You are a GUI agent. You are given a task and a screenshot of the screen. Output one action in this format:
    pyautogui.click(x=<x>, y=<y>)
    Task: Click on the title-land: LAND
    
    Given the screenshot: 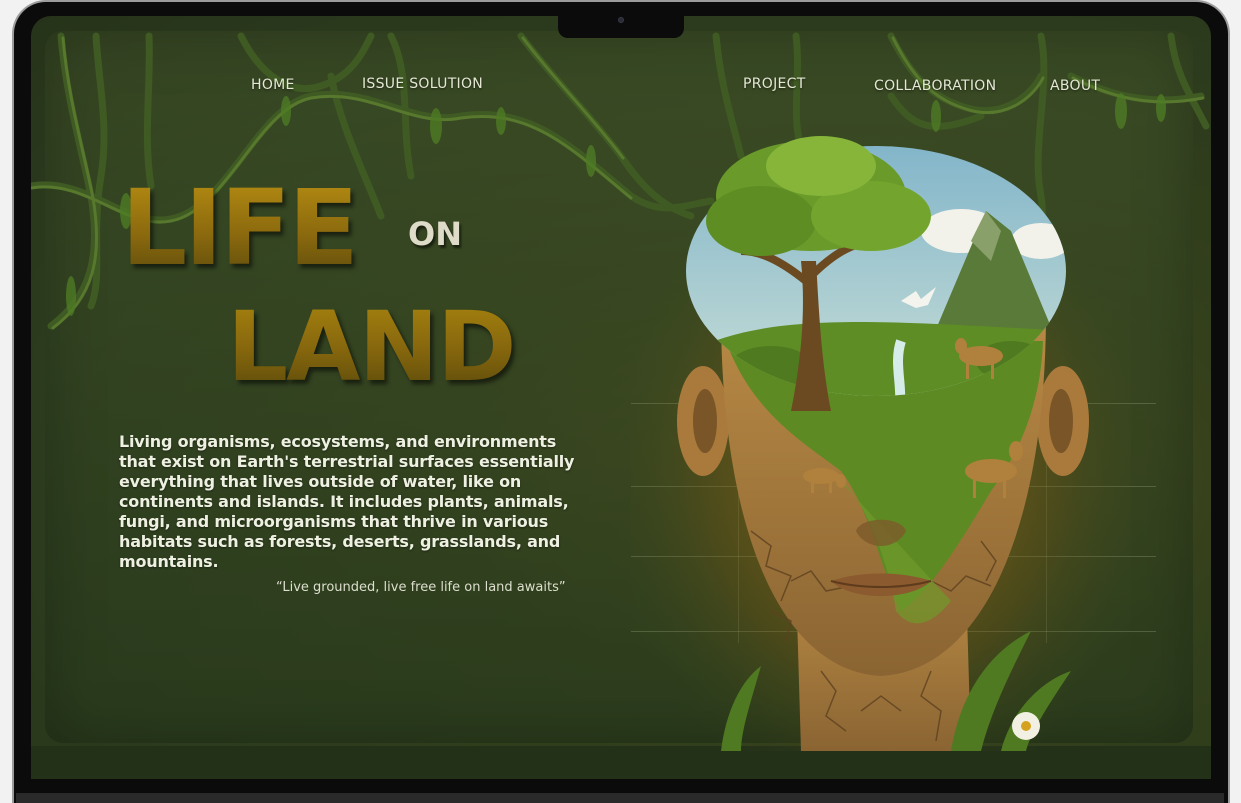 What is the action you would take?
    pyautogui.click(x=371, y=347)
    